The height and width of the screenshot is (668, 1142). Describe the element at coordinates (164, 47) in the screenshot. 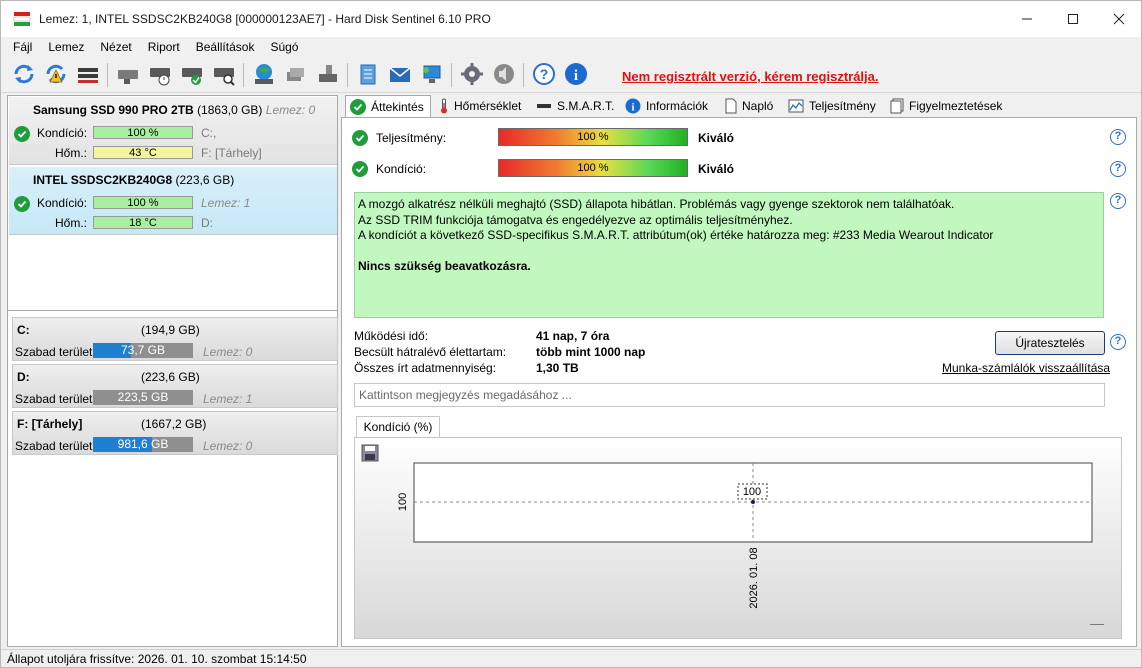

I see `menu-report: Riport` at that location.